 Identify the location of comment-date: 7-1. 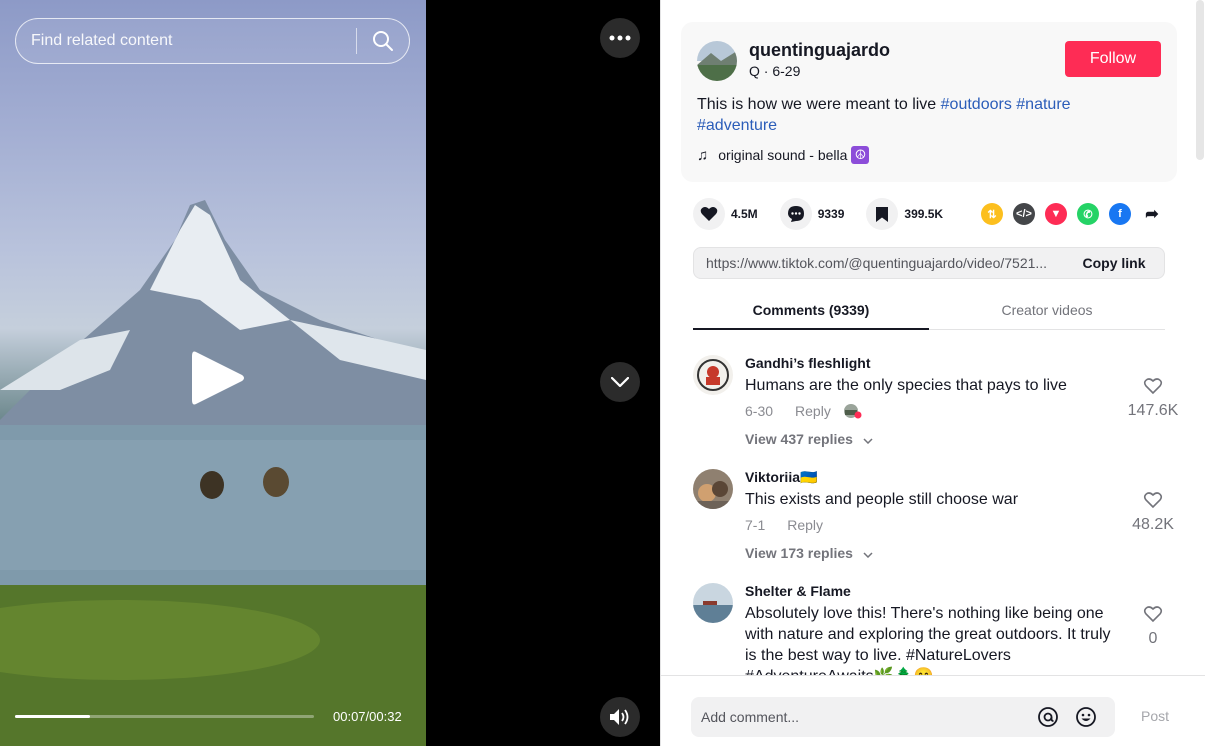
(755, 525).